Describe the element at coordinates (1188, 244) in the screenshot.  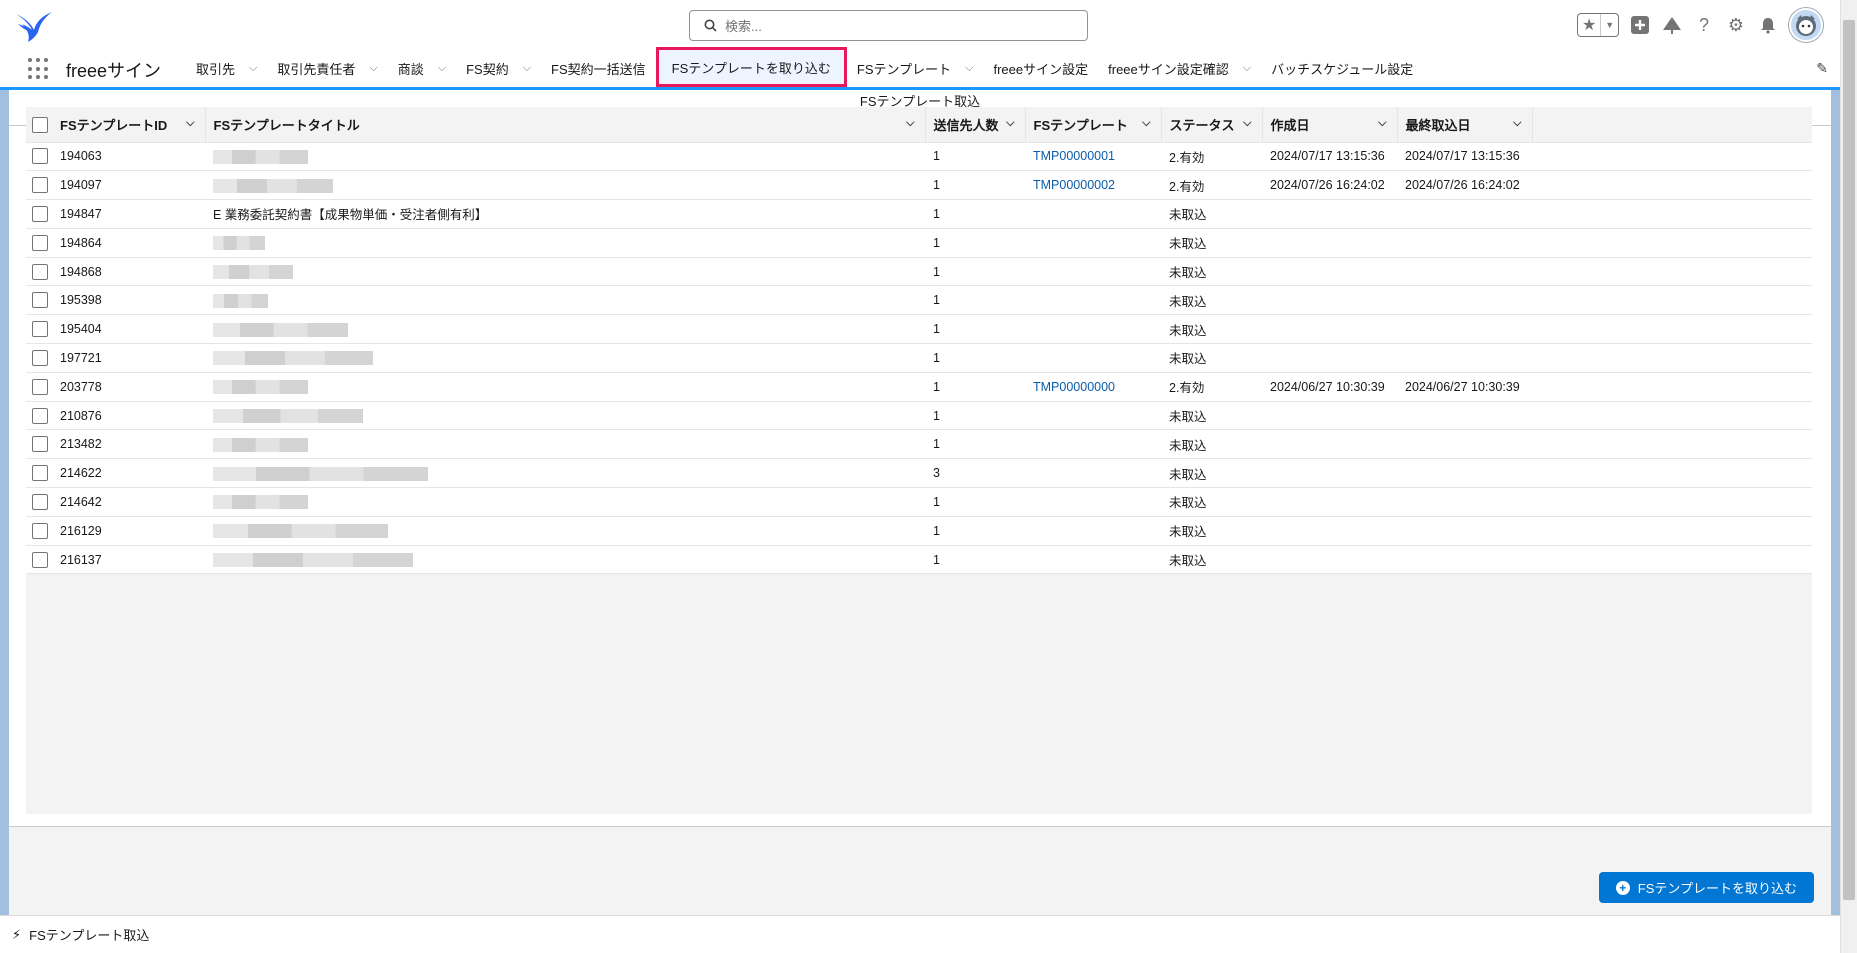
I see `cell-text: 未取込` at that location.